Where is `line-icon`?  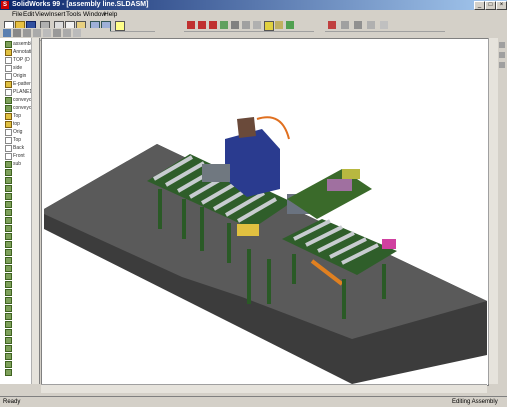
line-icon is located at coordinates (27, 33).